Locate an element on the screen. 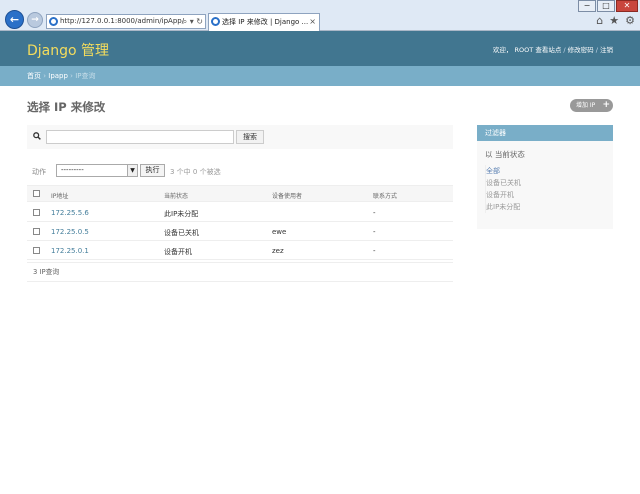  filter-item-all: 全部 is located at coordinates (503, 171).